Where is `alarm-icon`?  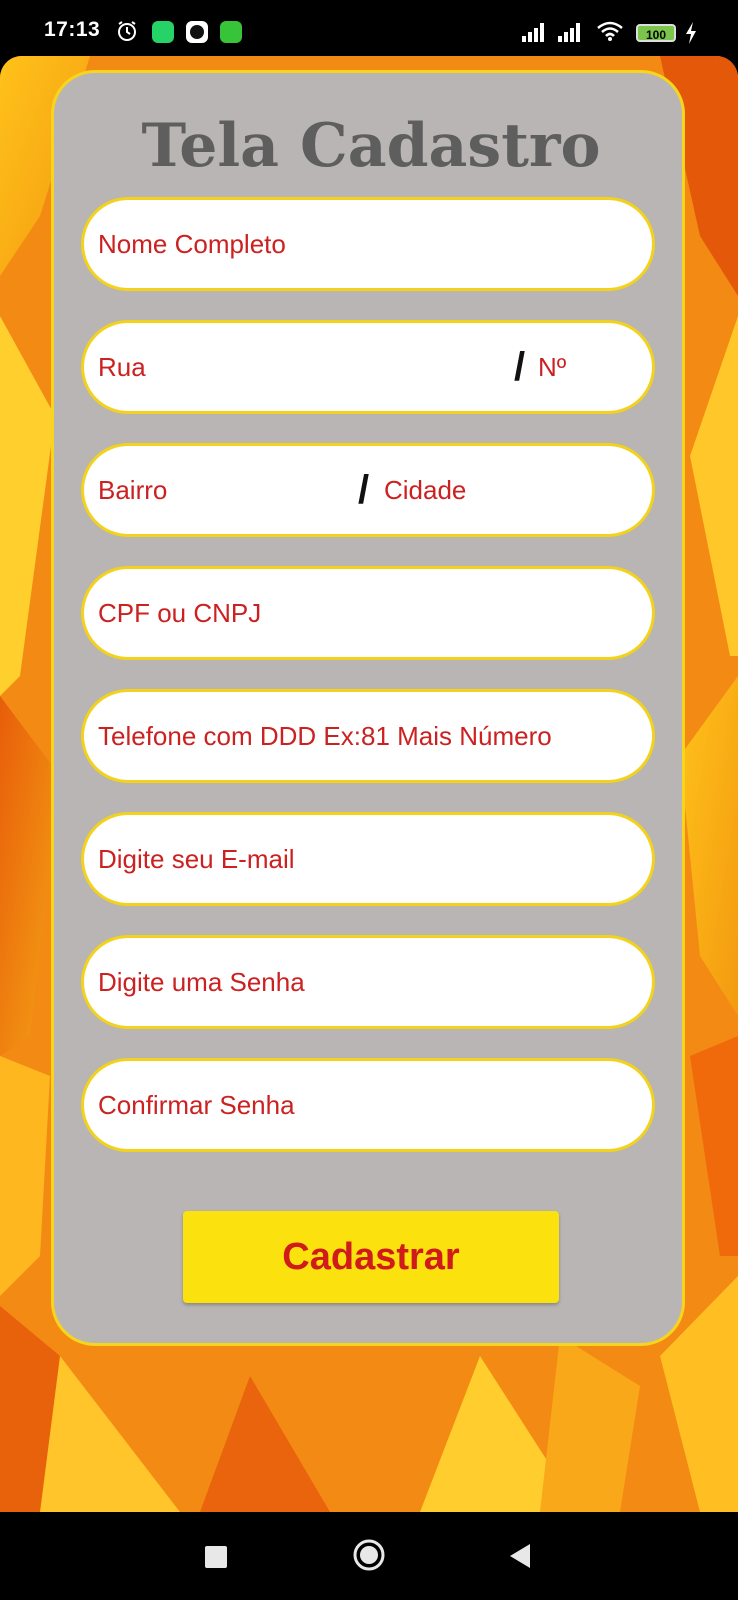
alarm-icon is located at coordinates (127, 31).